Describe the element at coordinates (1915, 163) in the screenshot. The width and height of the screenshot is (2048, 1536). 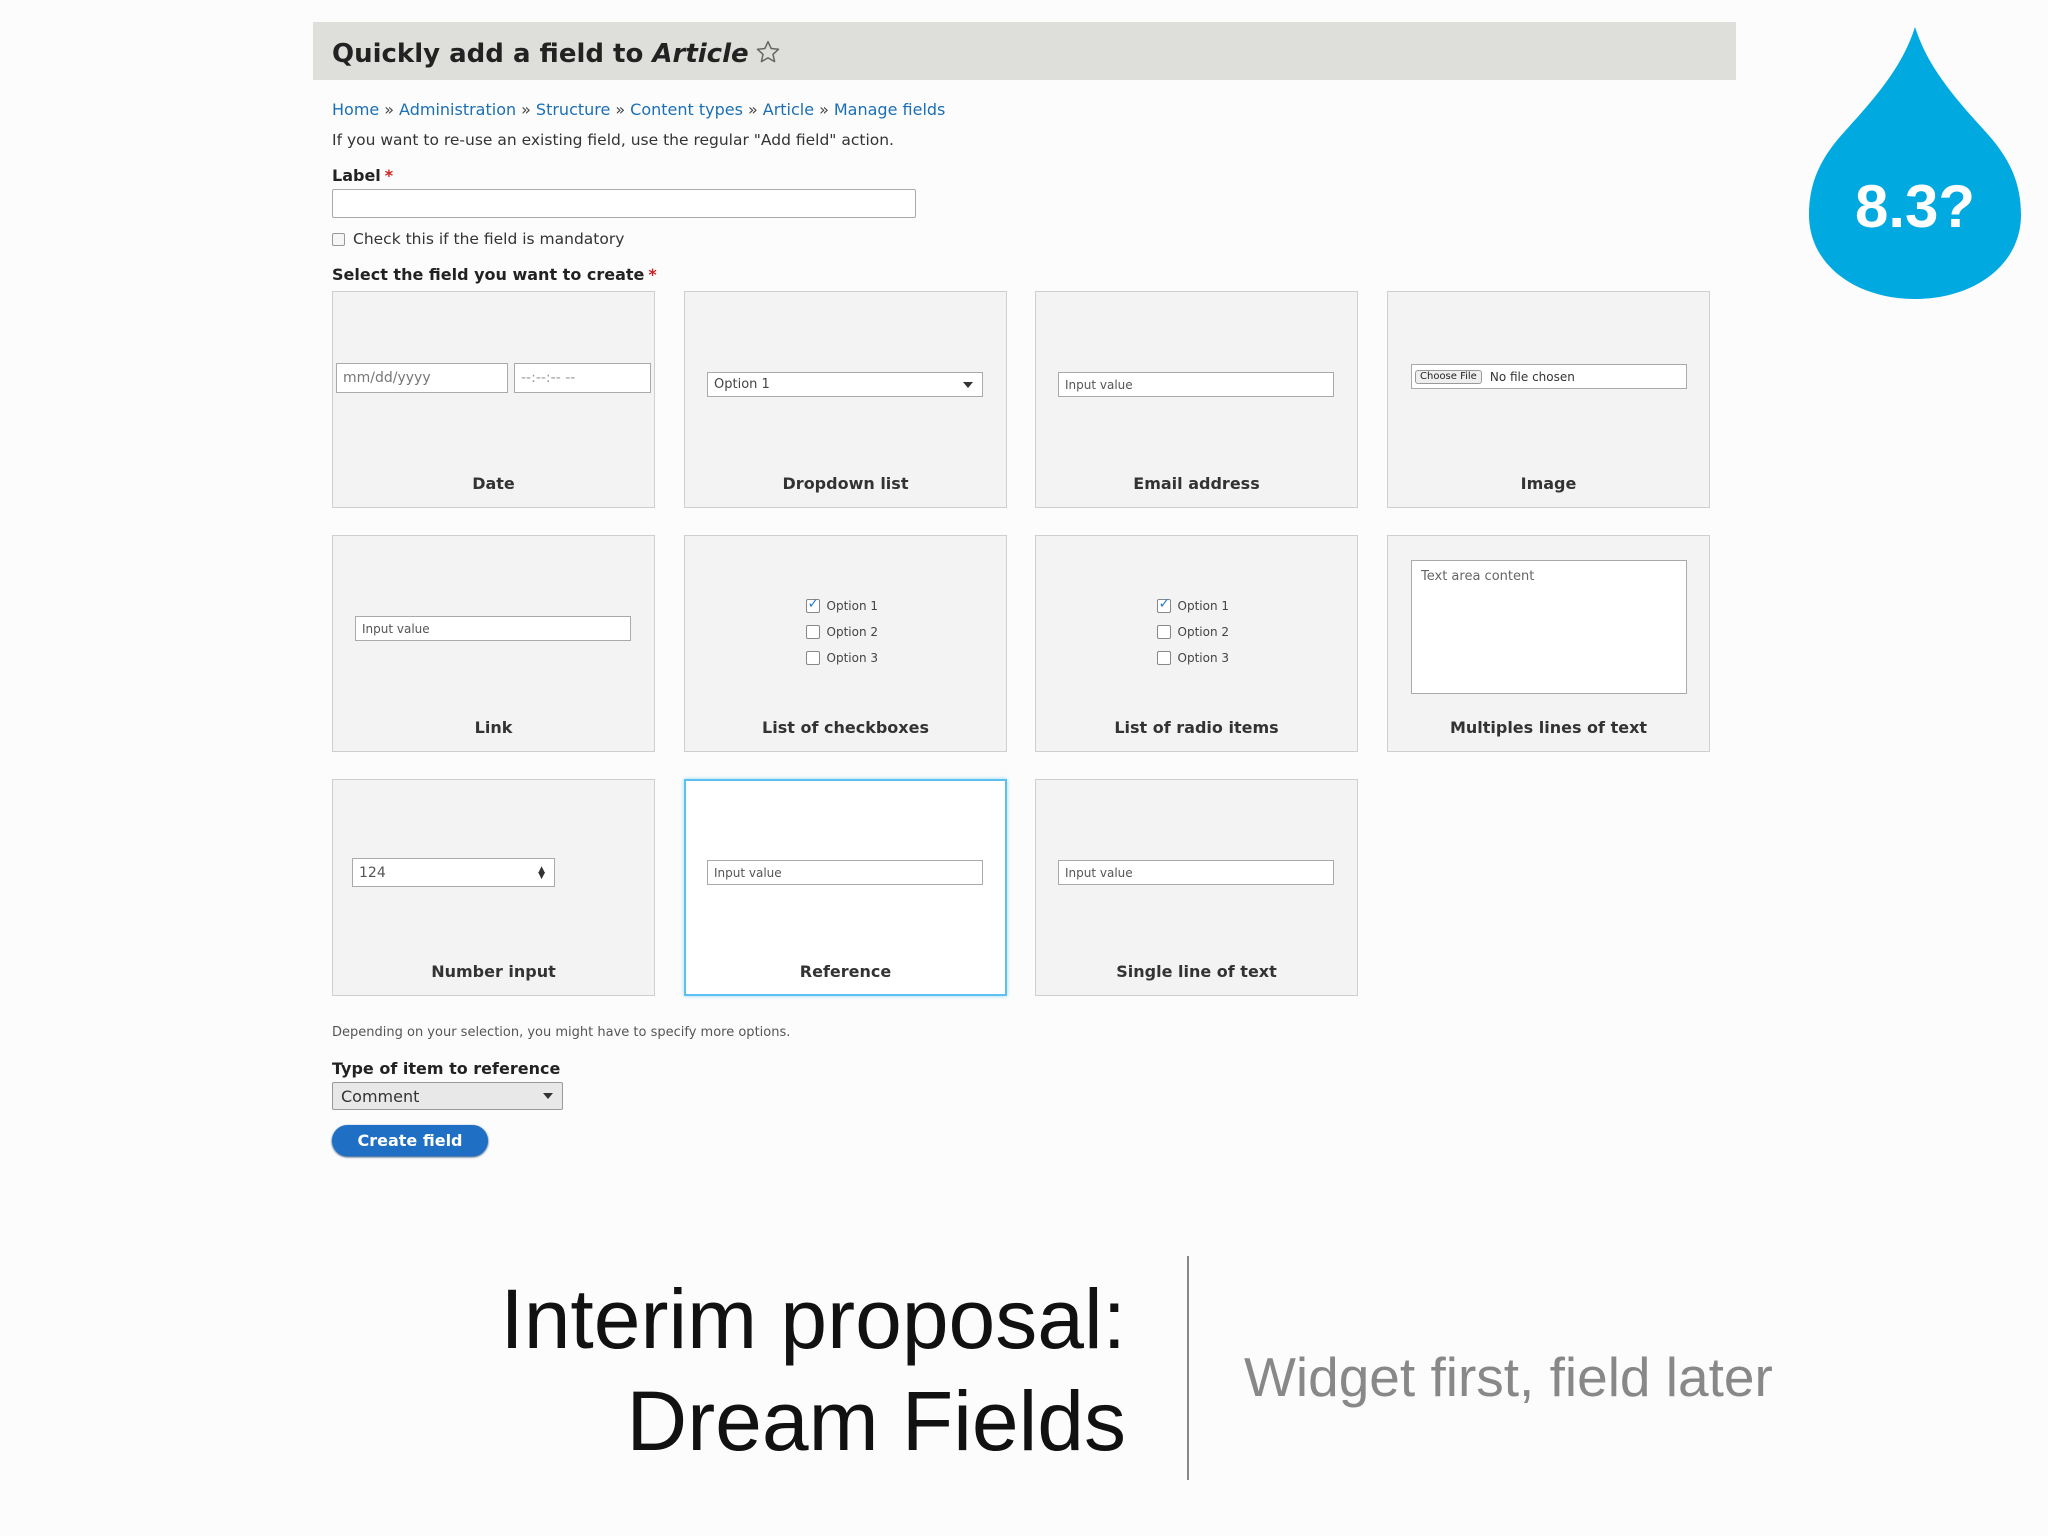
I see `drupal-drop-icon` at that location.